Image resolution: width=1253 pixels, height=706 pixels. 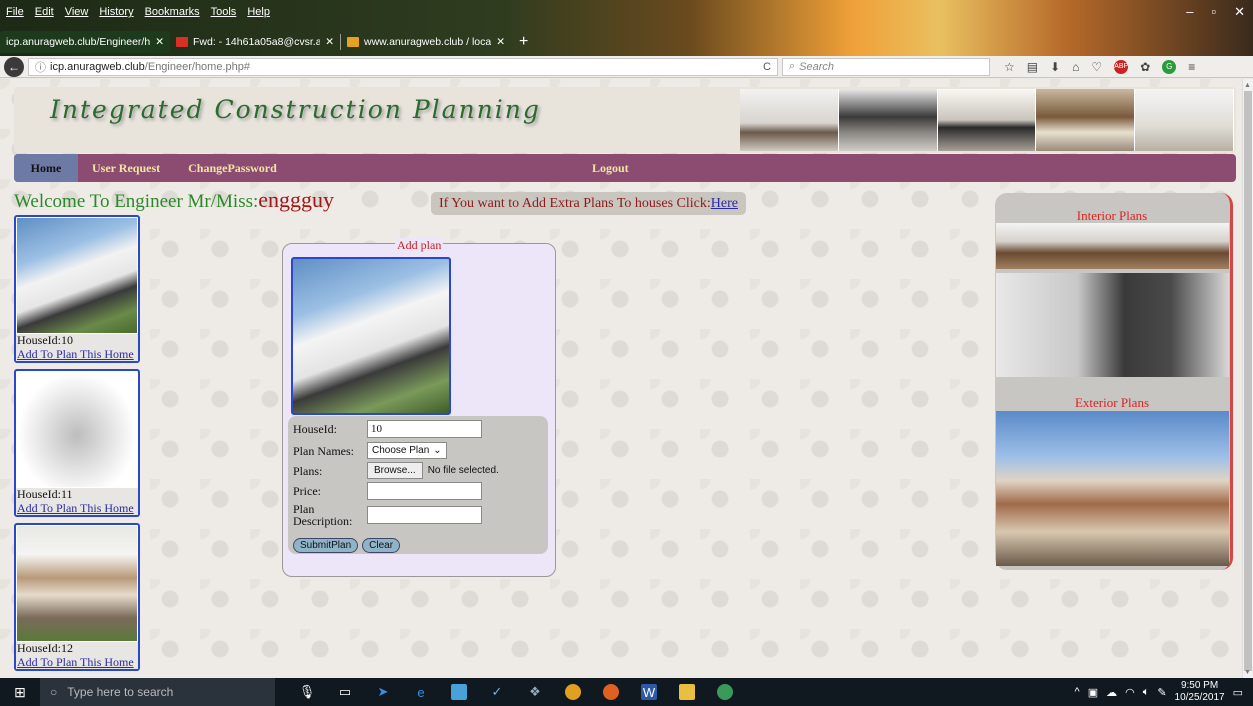 I want to click on microphone-icon: 🎙︎, so click(x=307, y=692).